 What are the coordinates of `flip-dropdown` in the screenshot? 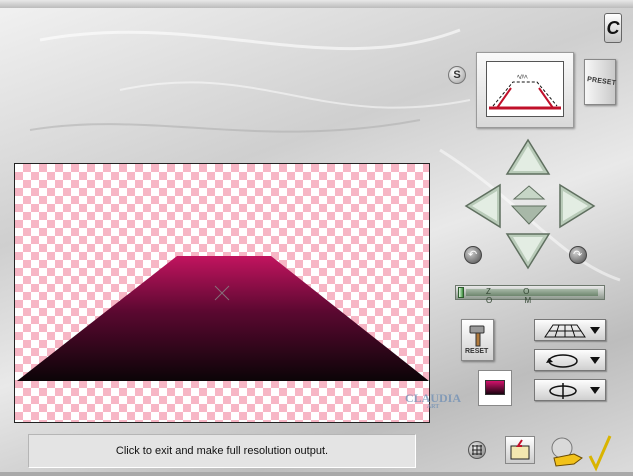 It's located at (570, 390).